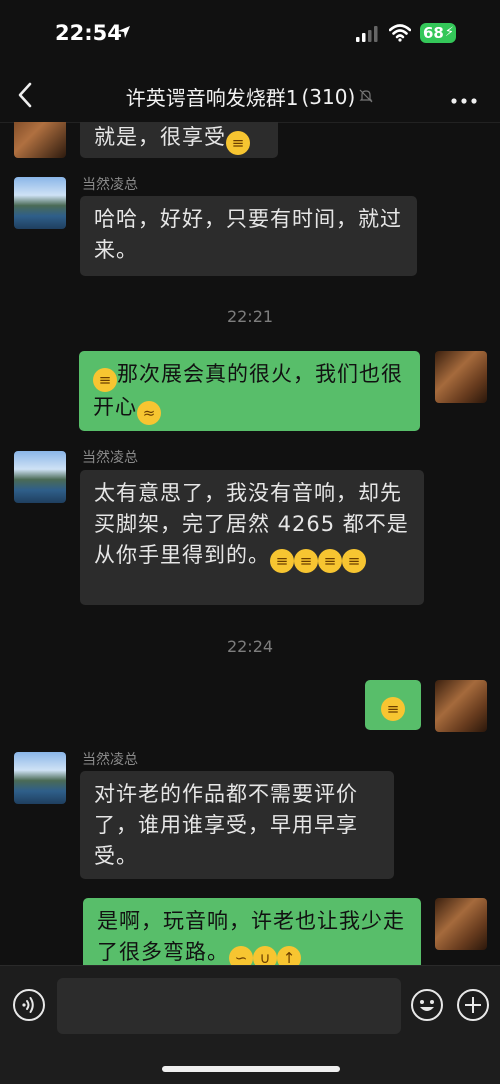 The width and height of the screenshot is (500, 1084). I want to click on message-bubble: 就是，很享受 ≡, so click(179, 140).